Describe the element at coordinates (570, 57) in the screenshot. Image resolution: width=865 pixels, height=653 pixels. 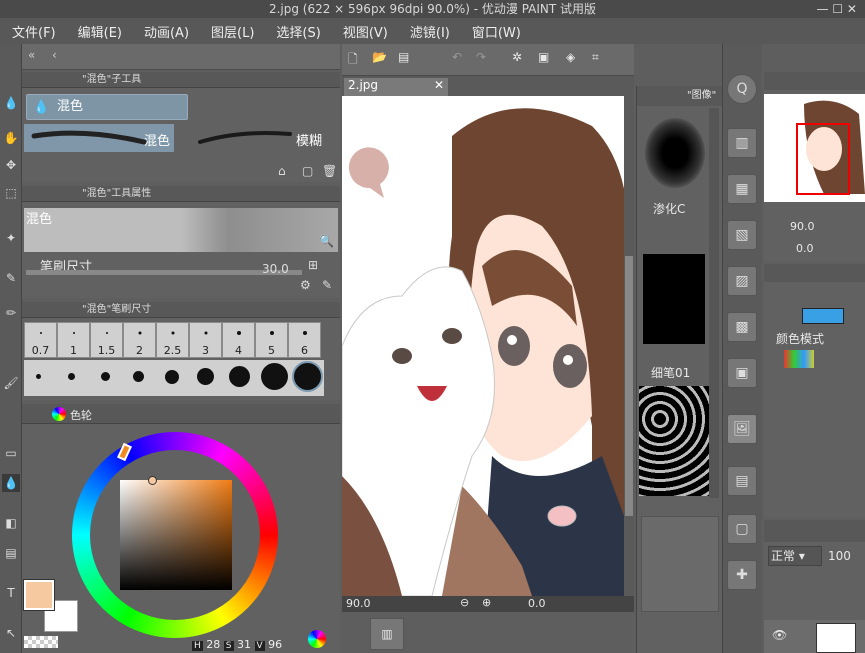
I see `fill-icon: ◈` at that location.